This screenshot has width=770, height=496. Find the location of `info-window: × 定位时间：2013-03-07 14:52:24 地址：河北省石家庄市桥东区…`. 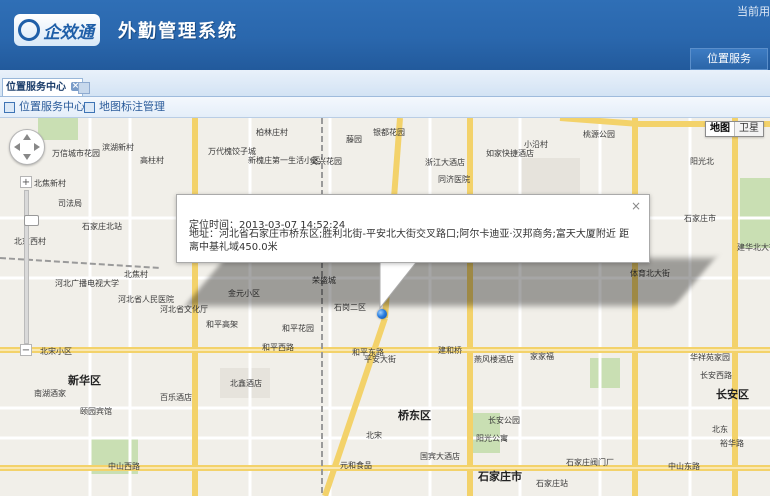

info-window: × 定位时间：2013-03-07 14:52:24 地址：河北省石家庄市桥东区… is located at coordinates (413, 228).